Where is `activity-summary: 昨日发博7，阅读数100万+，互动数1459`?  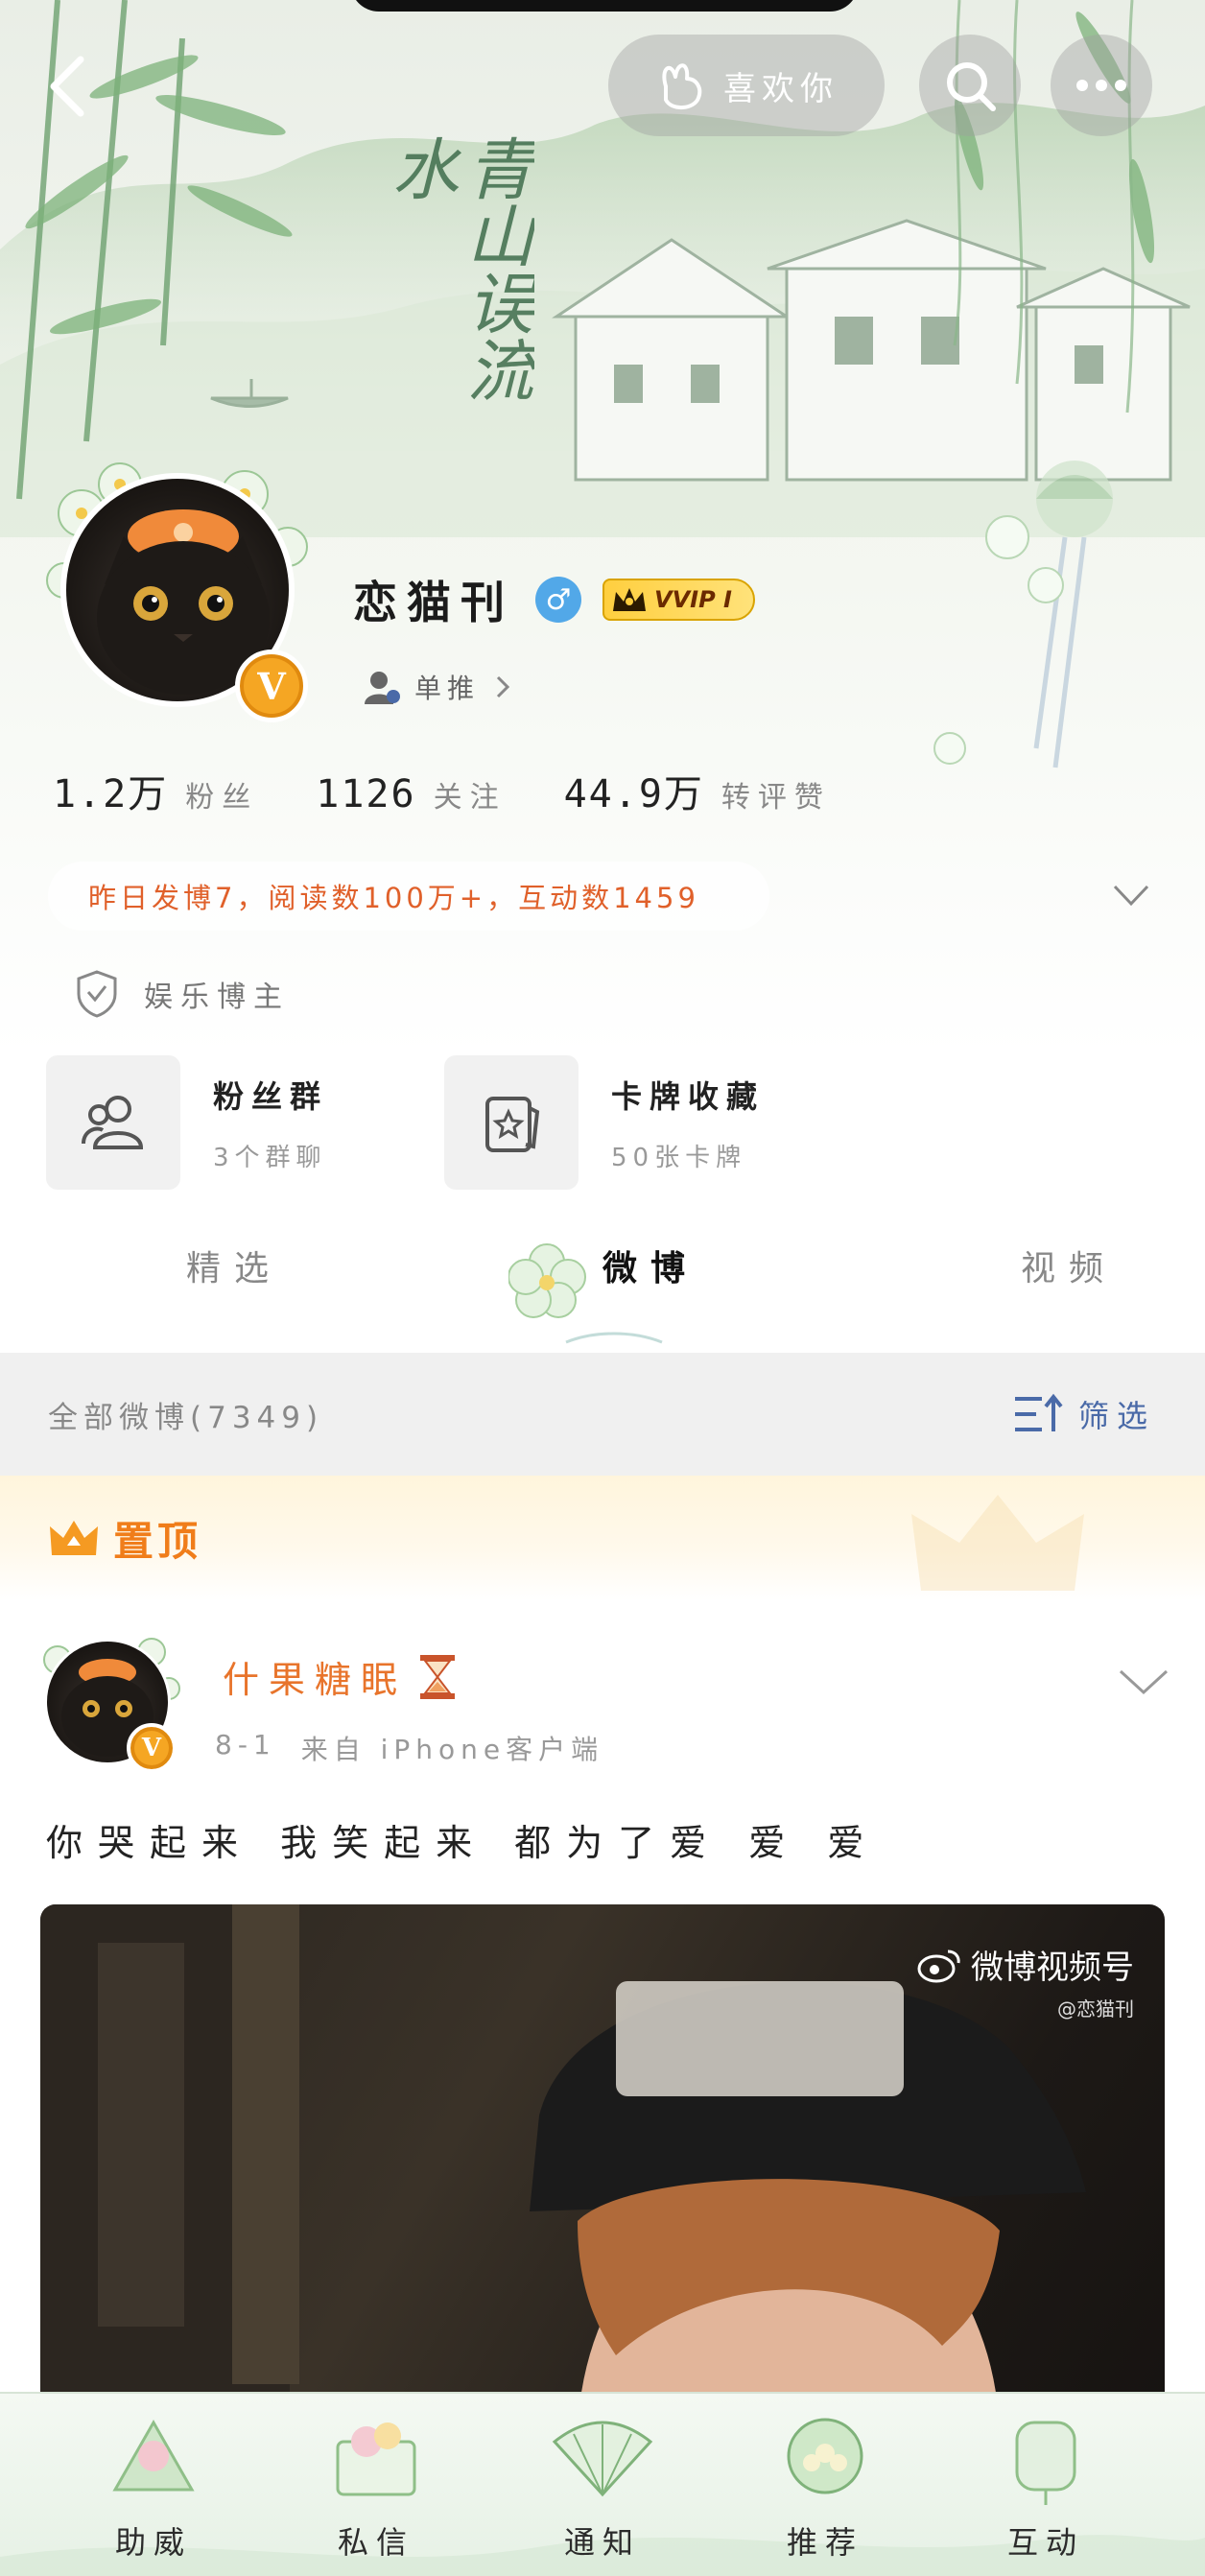
activity-summary: 昨日发博7，阅读数100万+，互动数1459 is located at coordinates (409, 896).